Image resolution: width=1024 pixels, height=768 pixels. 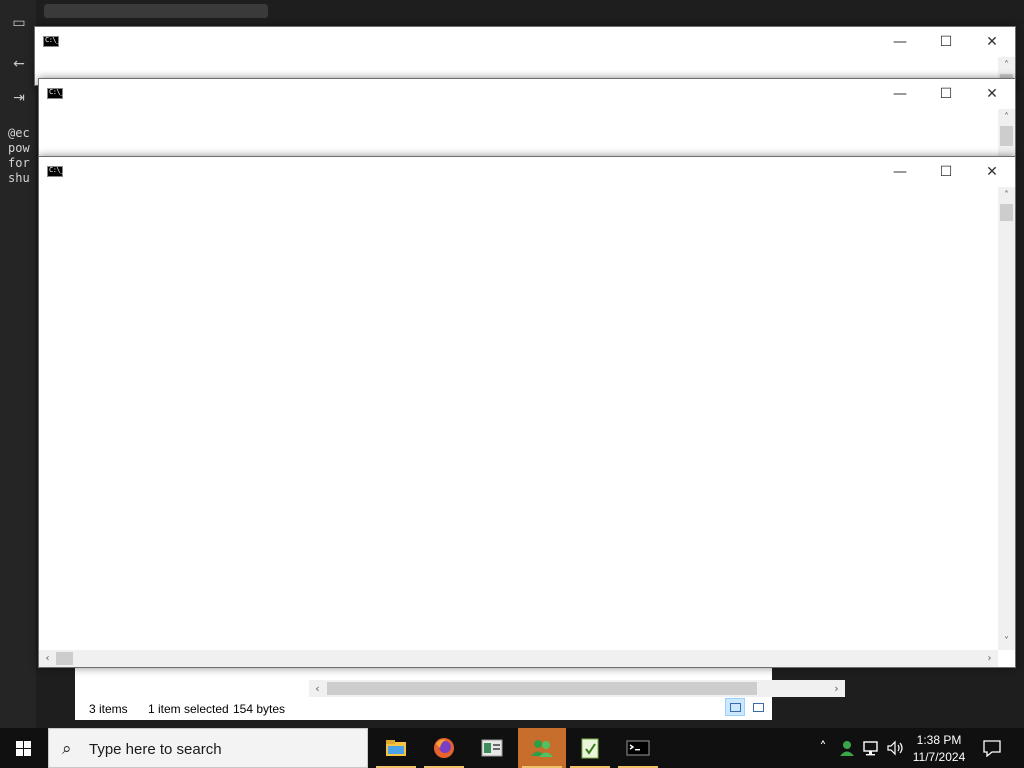 I want to click on notification-center-button, so click(x=992, y=748).